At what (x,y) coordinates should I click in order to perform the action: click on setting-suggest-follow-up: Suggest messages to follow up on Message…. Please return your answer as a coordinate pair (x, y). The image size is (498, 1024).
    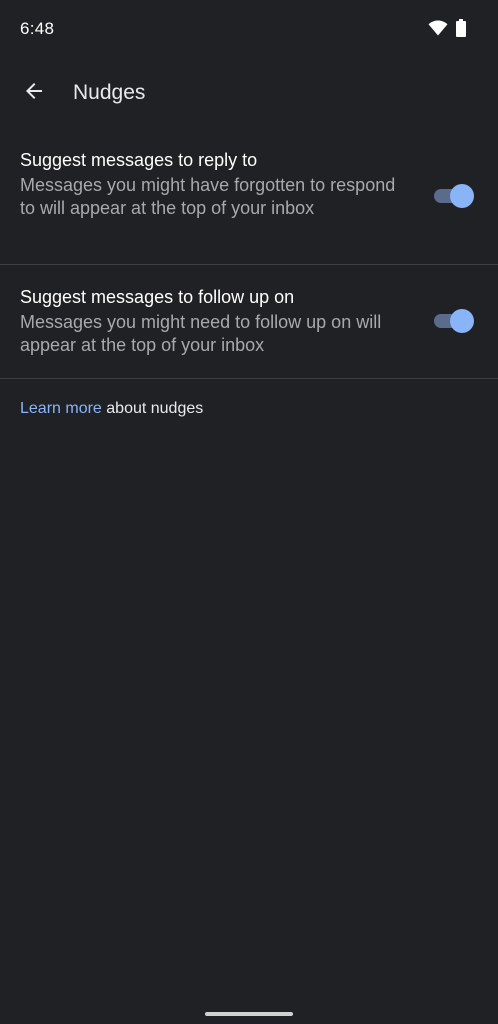
    Looking at the image, I should click on (249, 321).